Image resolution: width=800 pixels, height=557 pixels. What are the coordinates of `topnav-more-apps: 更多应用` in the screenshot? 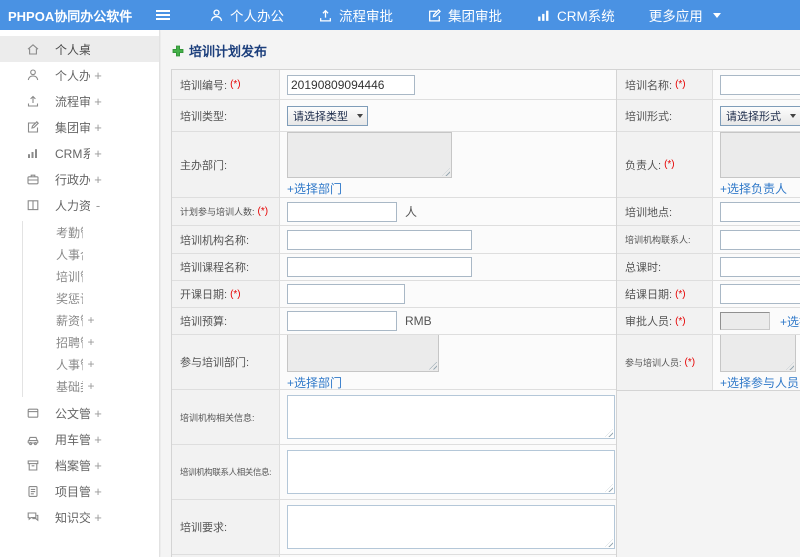 It's located at (685, 15).